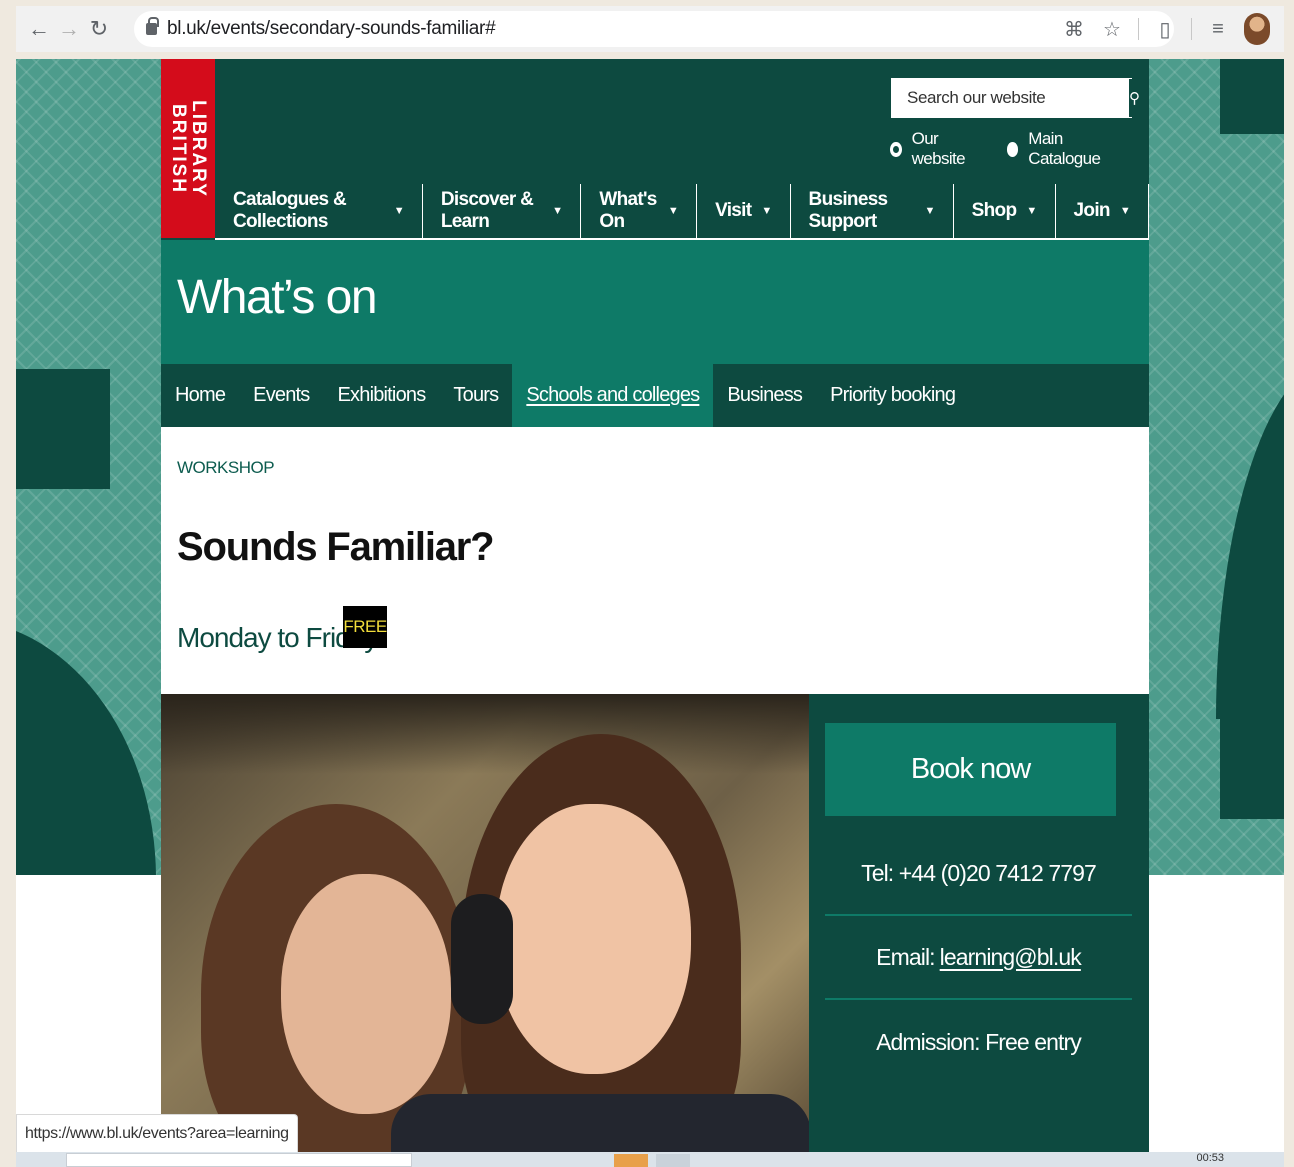  What do you see at coordinates (600, 1124) in the screenshot?
I see `photo-clothing` at bounding box center [600, 1124].